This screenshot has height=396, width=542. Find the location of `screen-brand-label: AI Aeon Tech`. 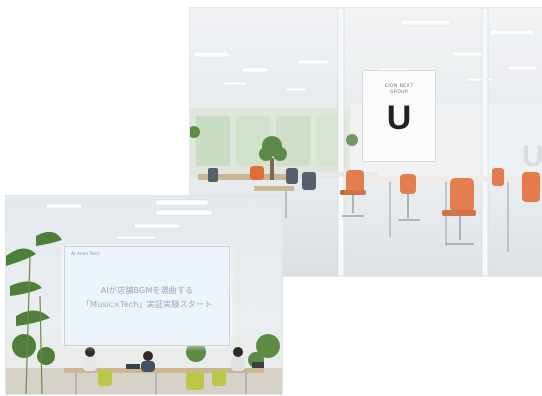

screen-brand-label: AI Aeon Tech is located at coordinates (85, 254).